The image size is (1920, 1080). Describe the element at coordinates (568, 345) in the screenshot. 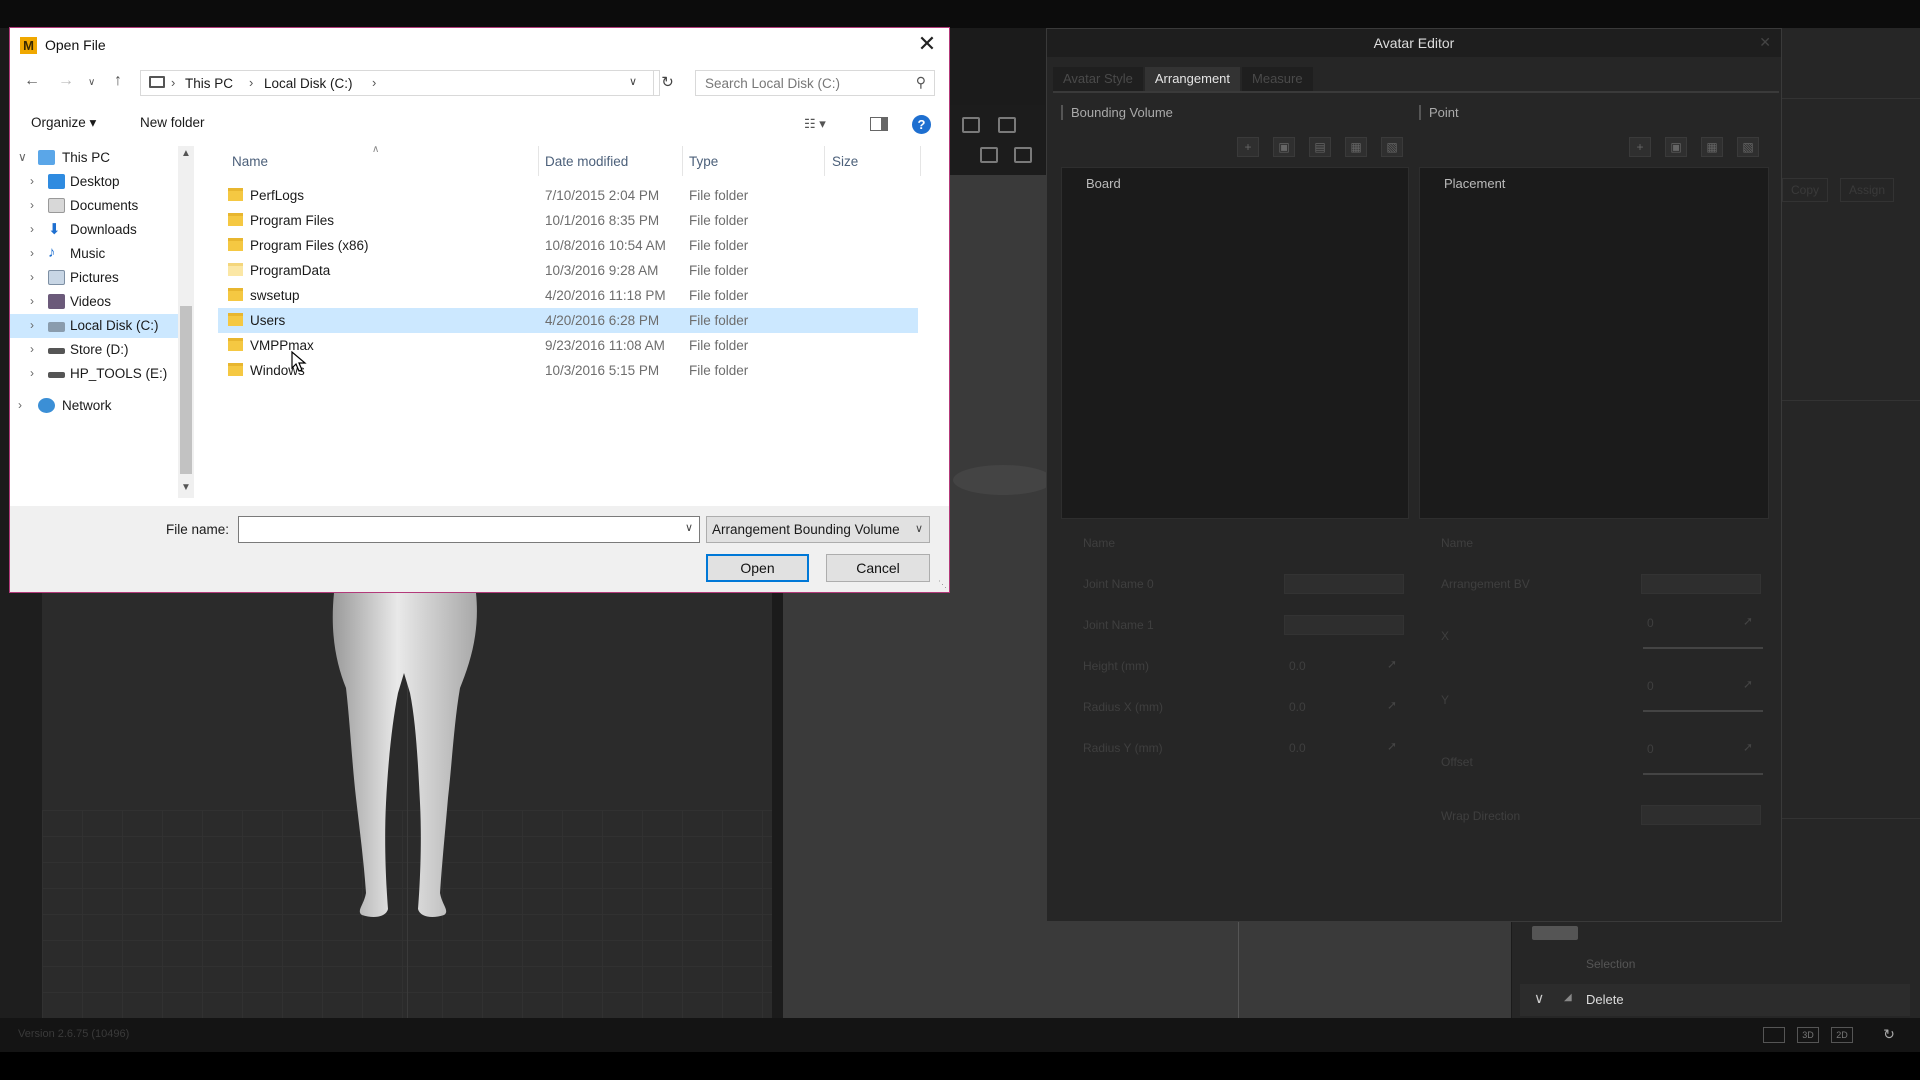

I see `file-row: VMPPmax 9/23/2016 11:08 AM File folder` at that location.